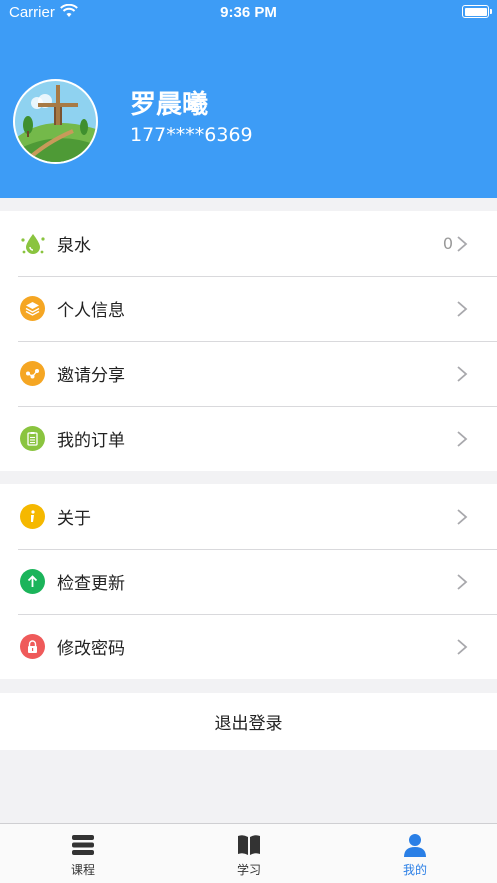 Image resolution: width=497 pixels, height=883 pixels. I want to click on layers-icon, so click(32, 308).